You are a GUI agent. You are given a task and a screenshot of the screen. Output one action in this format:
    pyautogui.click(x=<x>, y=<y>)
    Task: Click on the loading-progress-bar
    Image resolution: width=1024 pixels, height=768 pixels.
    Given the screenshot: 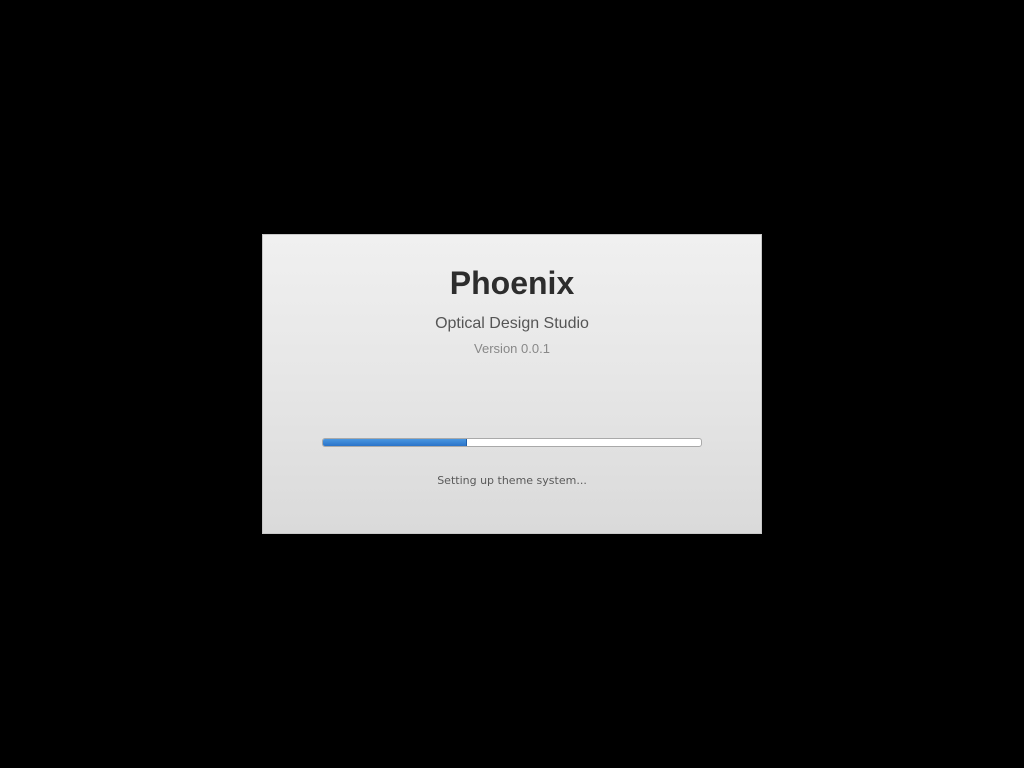 What is the action you would take?
    pyautogui.click(x=512, y=442)
    